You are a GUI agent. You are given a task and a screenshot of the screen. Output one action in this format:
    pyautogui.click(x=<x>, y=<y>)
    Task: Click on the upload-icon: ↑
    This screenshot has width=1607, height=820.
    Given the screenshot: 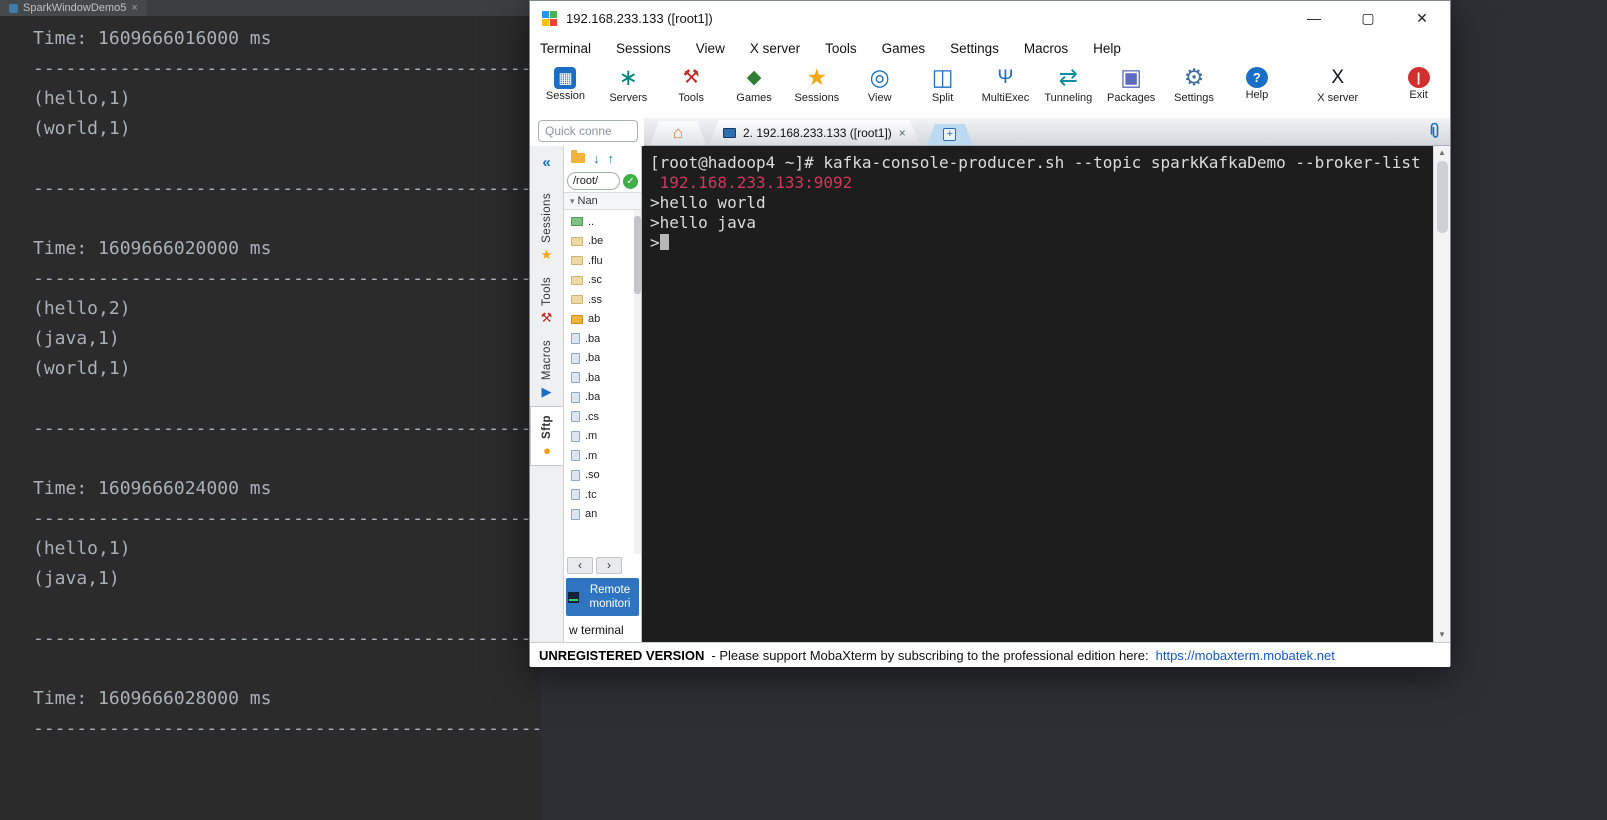 What is the action you would take?
    pyautogui.click(x=611, y=158)
    